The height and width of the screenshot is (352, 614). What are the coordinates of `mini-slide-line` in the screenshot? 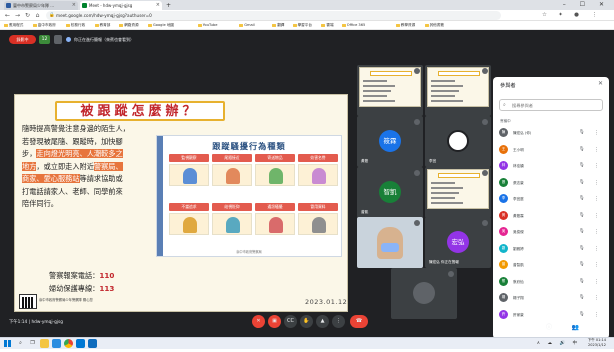 It's located at (447, 203).